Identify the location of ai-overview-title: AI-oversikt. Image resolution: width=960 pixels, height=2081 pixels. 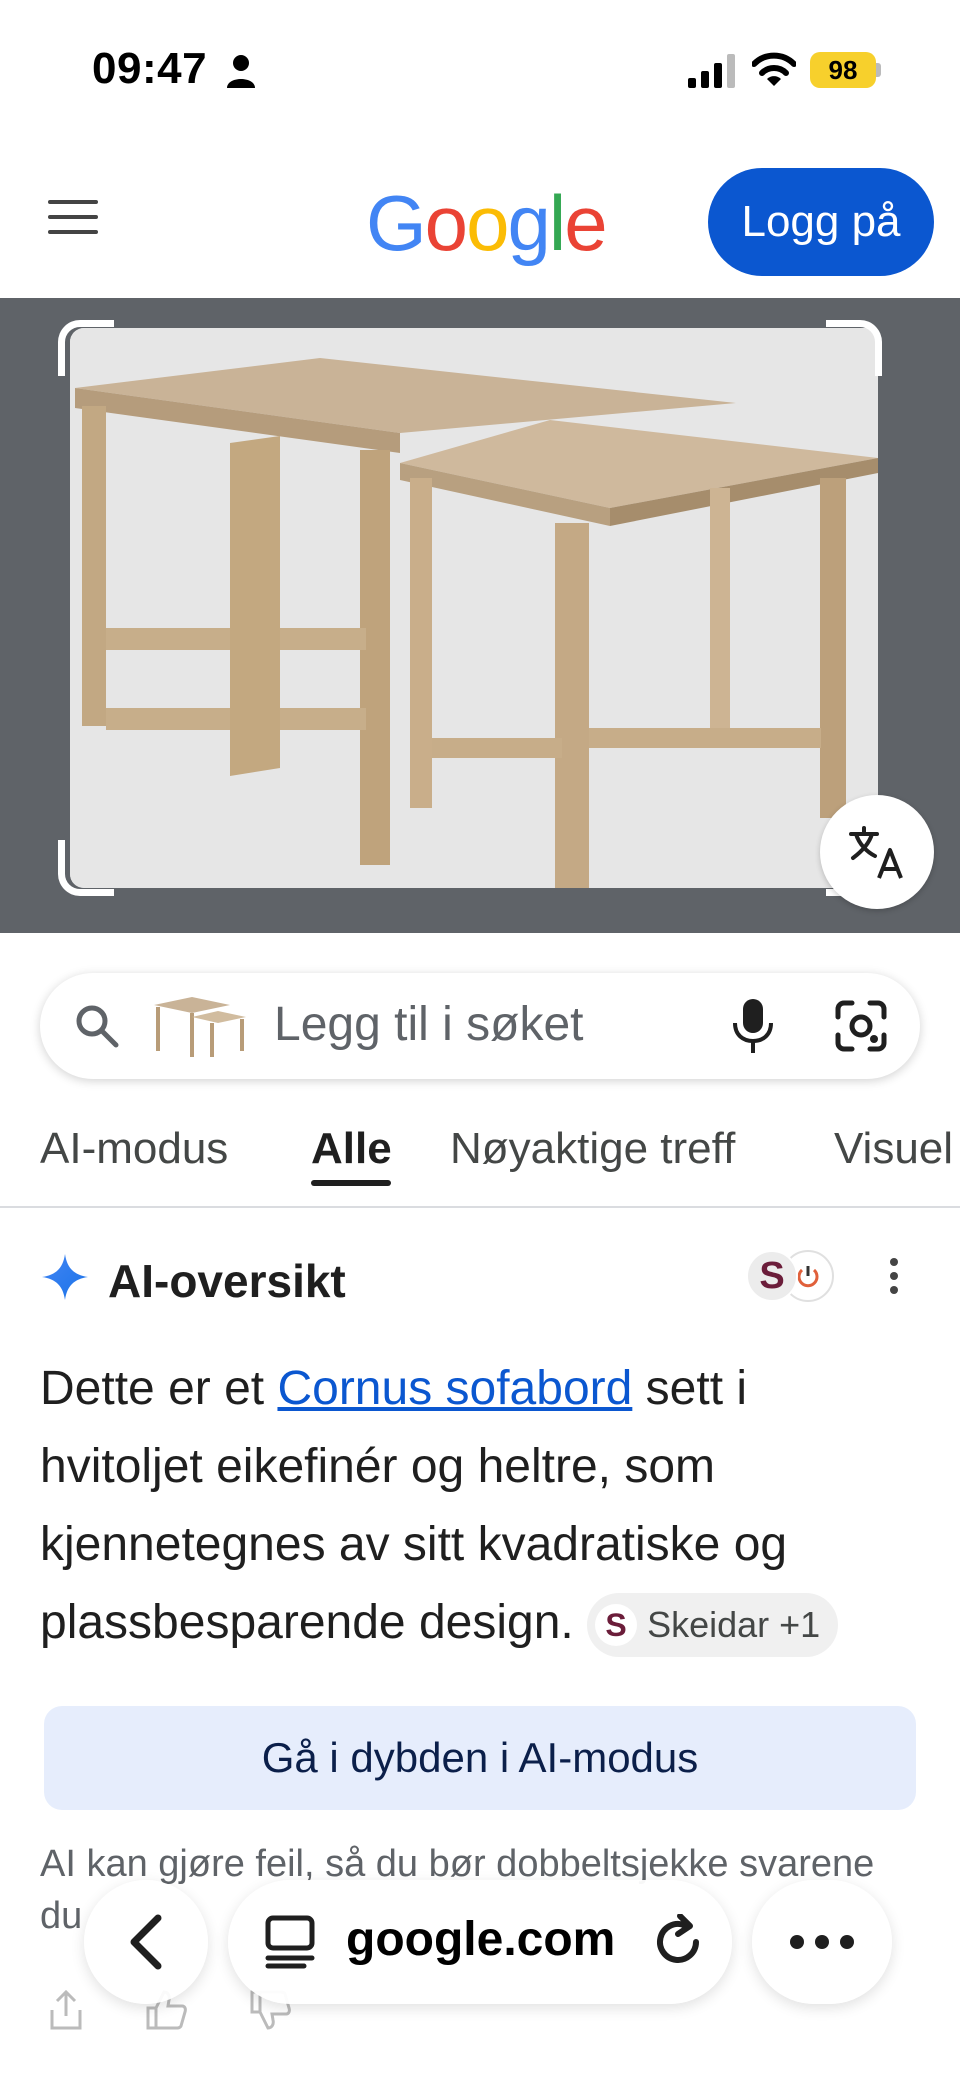
(227, 1281).